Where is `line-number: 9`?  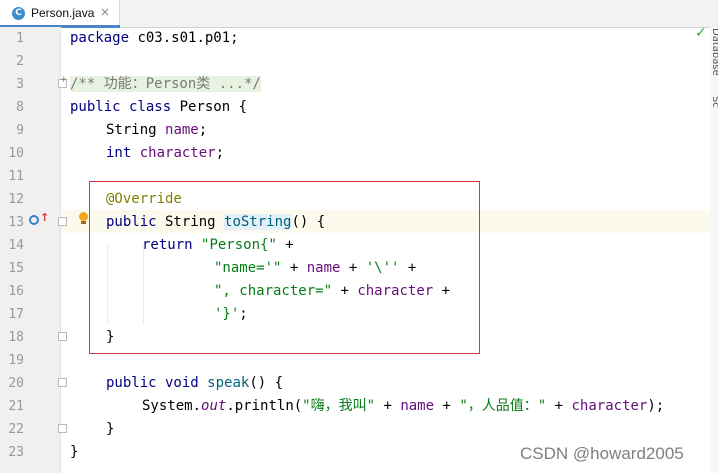 line-number: 9 is located at coordinates (20, 130).